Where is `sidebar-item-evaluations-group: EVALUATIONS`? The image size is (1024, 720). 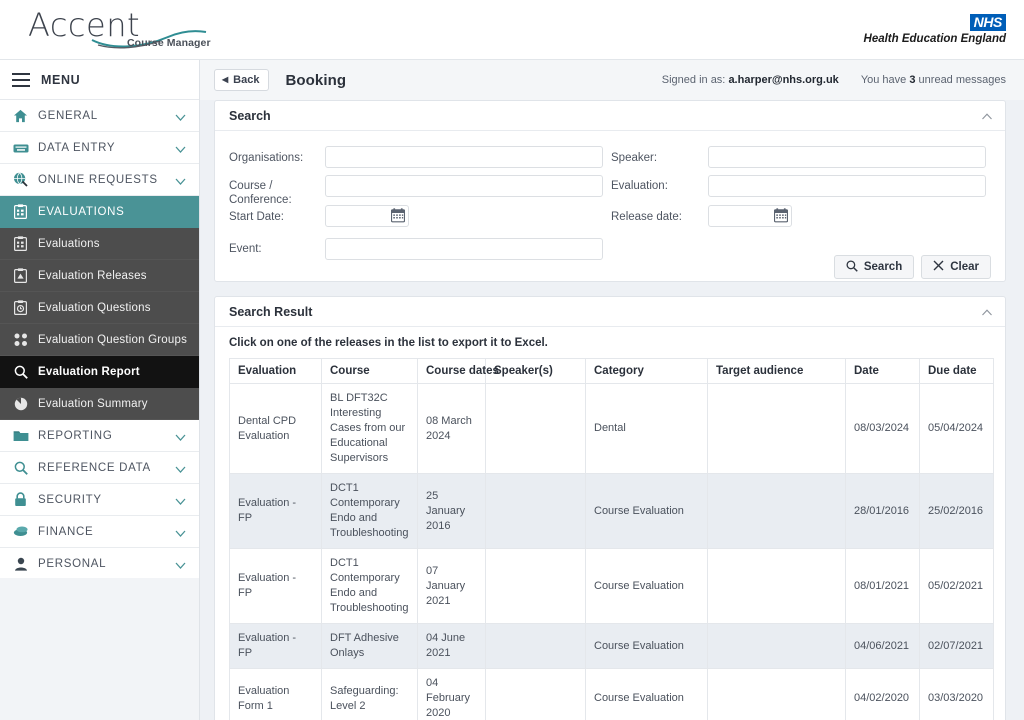 sidebar-item-evaluations-group: EVALUATIONS is located at coordinates (99, 212).